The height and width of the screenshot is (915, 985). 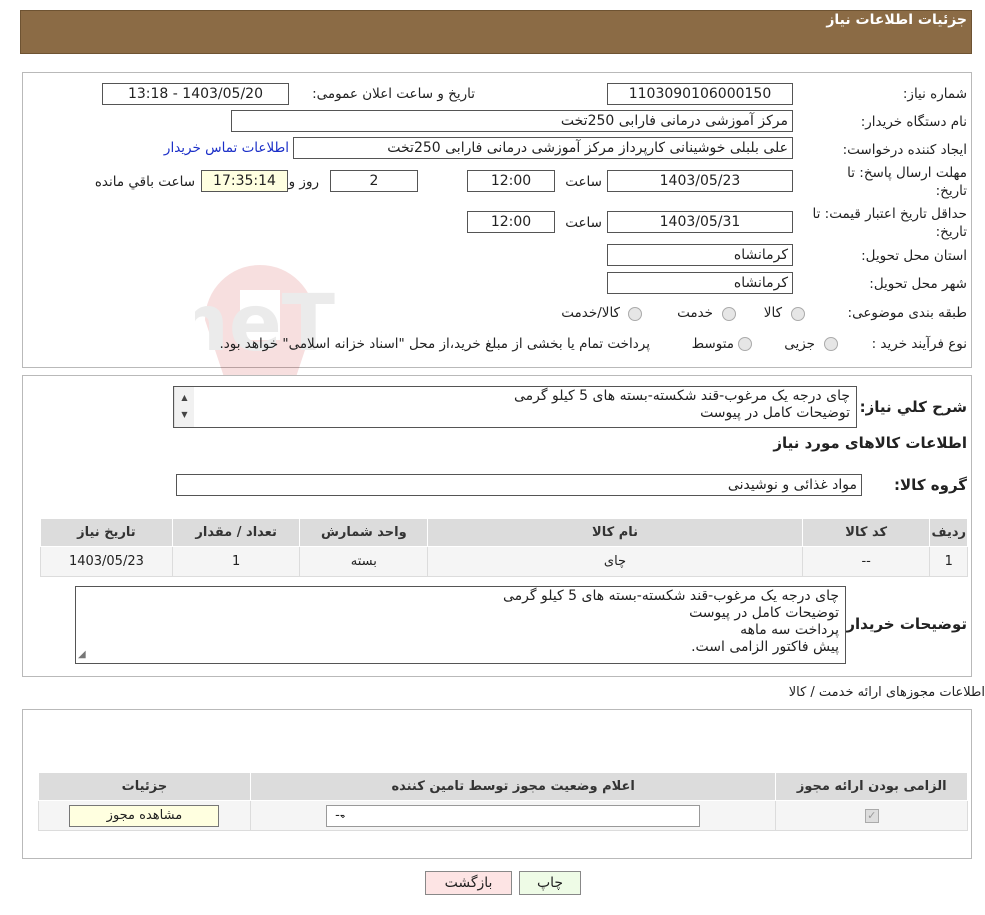 What do you see at coordinates (775, 413) in the screenshot?
I see `general-description-line: توضیحات کامل در پیوست` at bounding box center [775, 413].